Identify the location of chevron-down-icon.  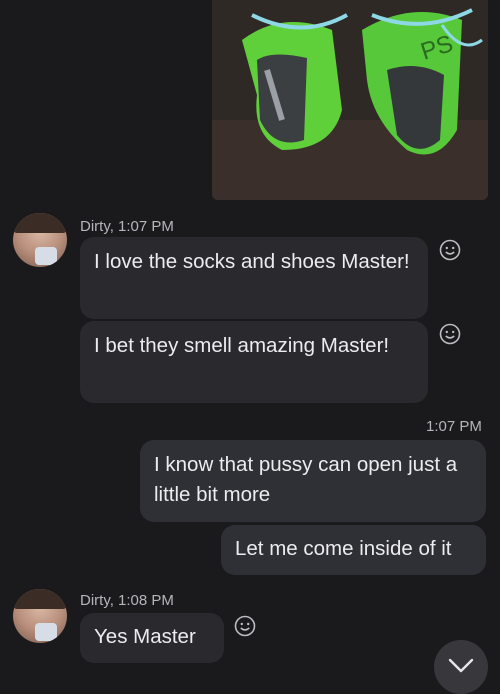
(461, 668).